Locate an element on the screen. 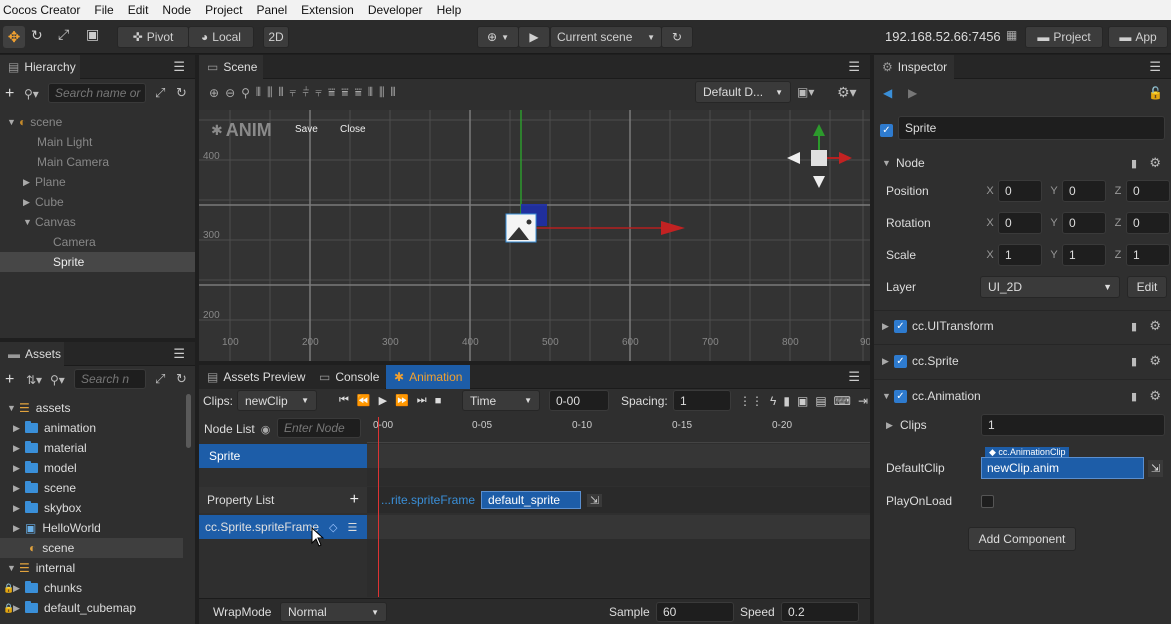 The height and width of the screenshot is (624, 1171). distribute-hcenter-icon: ⫼ is located at coordinates (382, 92).